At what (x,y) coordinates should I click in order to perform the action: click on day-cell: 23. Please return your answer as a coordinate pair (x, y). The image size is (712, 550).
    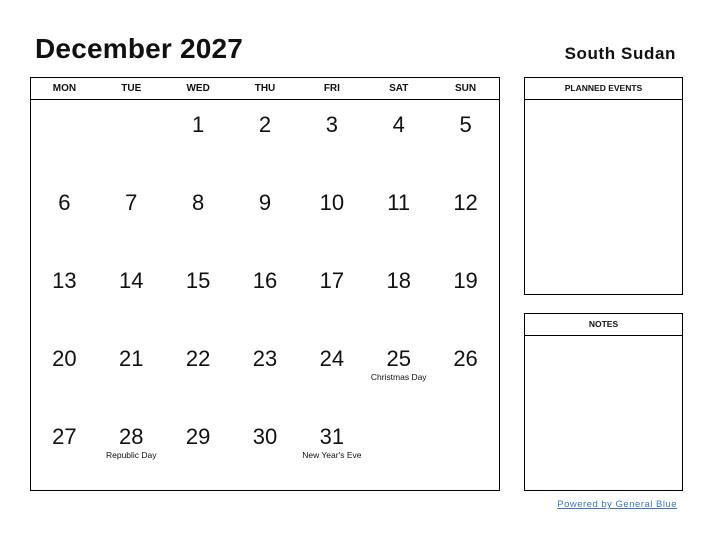
    Looking at the image, I should click on (265, 373).